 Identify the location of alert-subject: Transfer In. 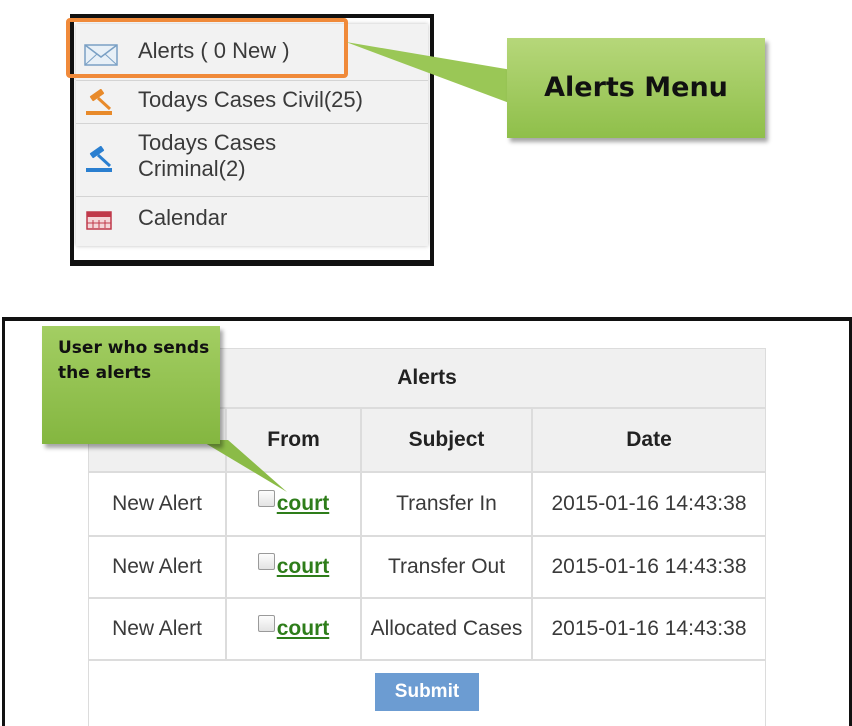
(446, 503).